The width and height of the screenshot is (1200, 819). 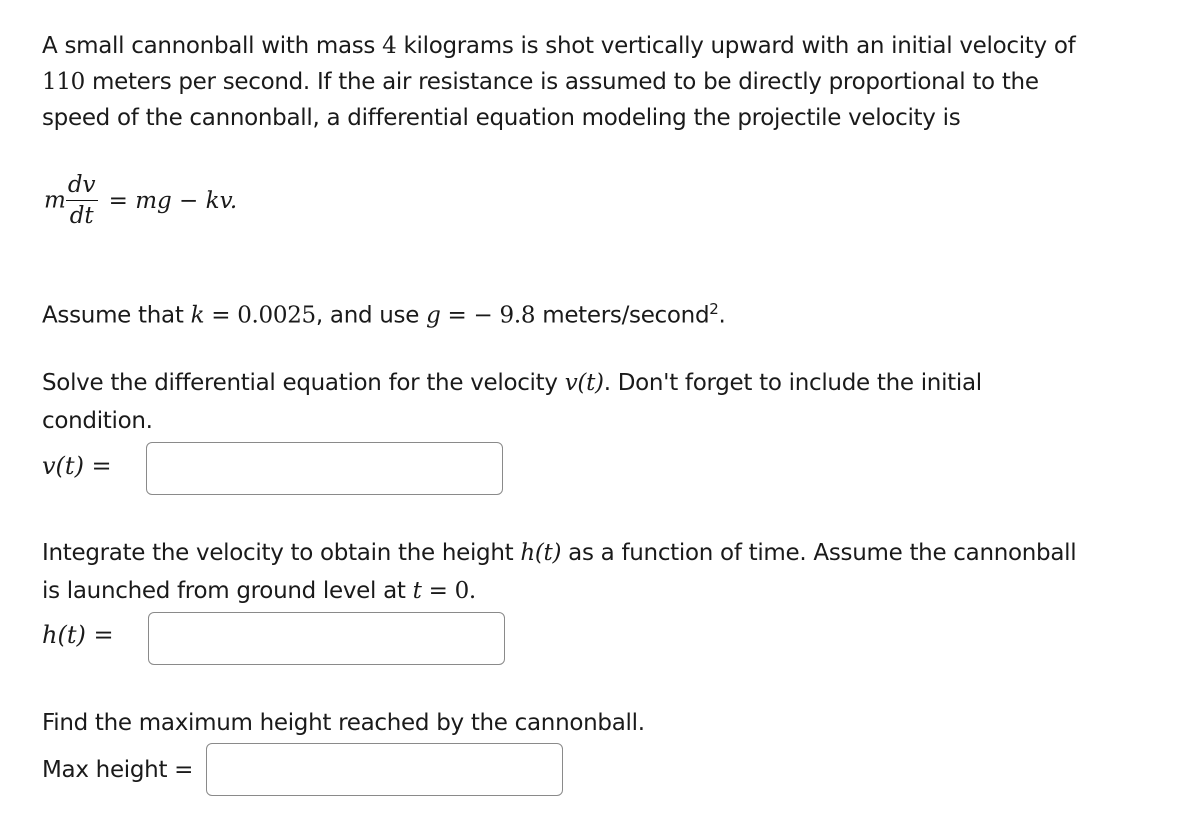 What do you see at coordinates (63, 82) in the screenshot?
I see `velocity-value: 110` at bounding box center [63, 82].